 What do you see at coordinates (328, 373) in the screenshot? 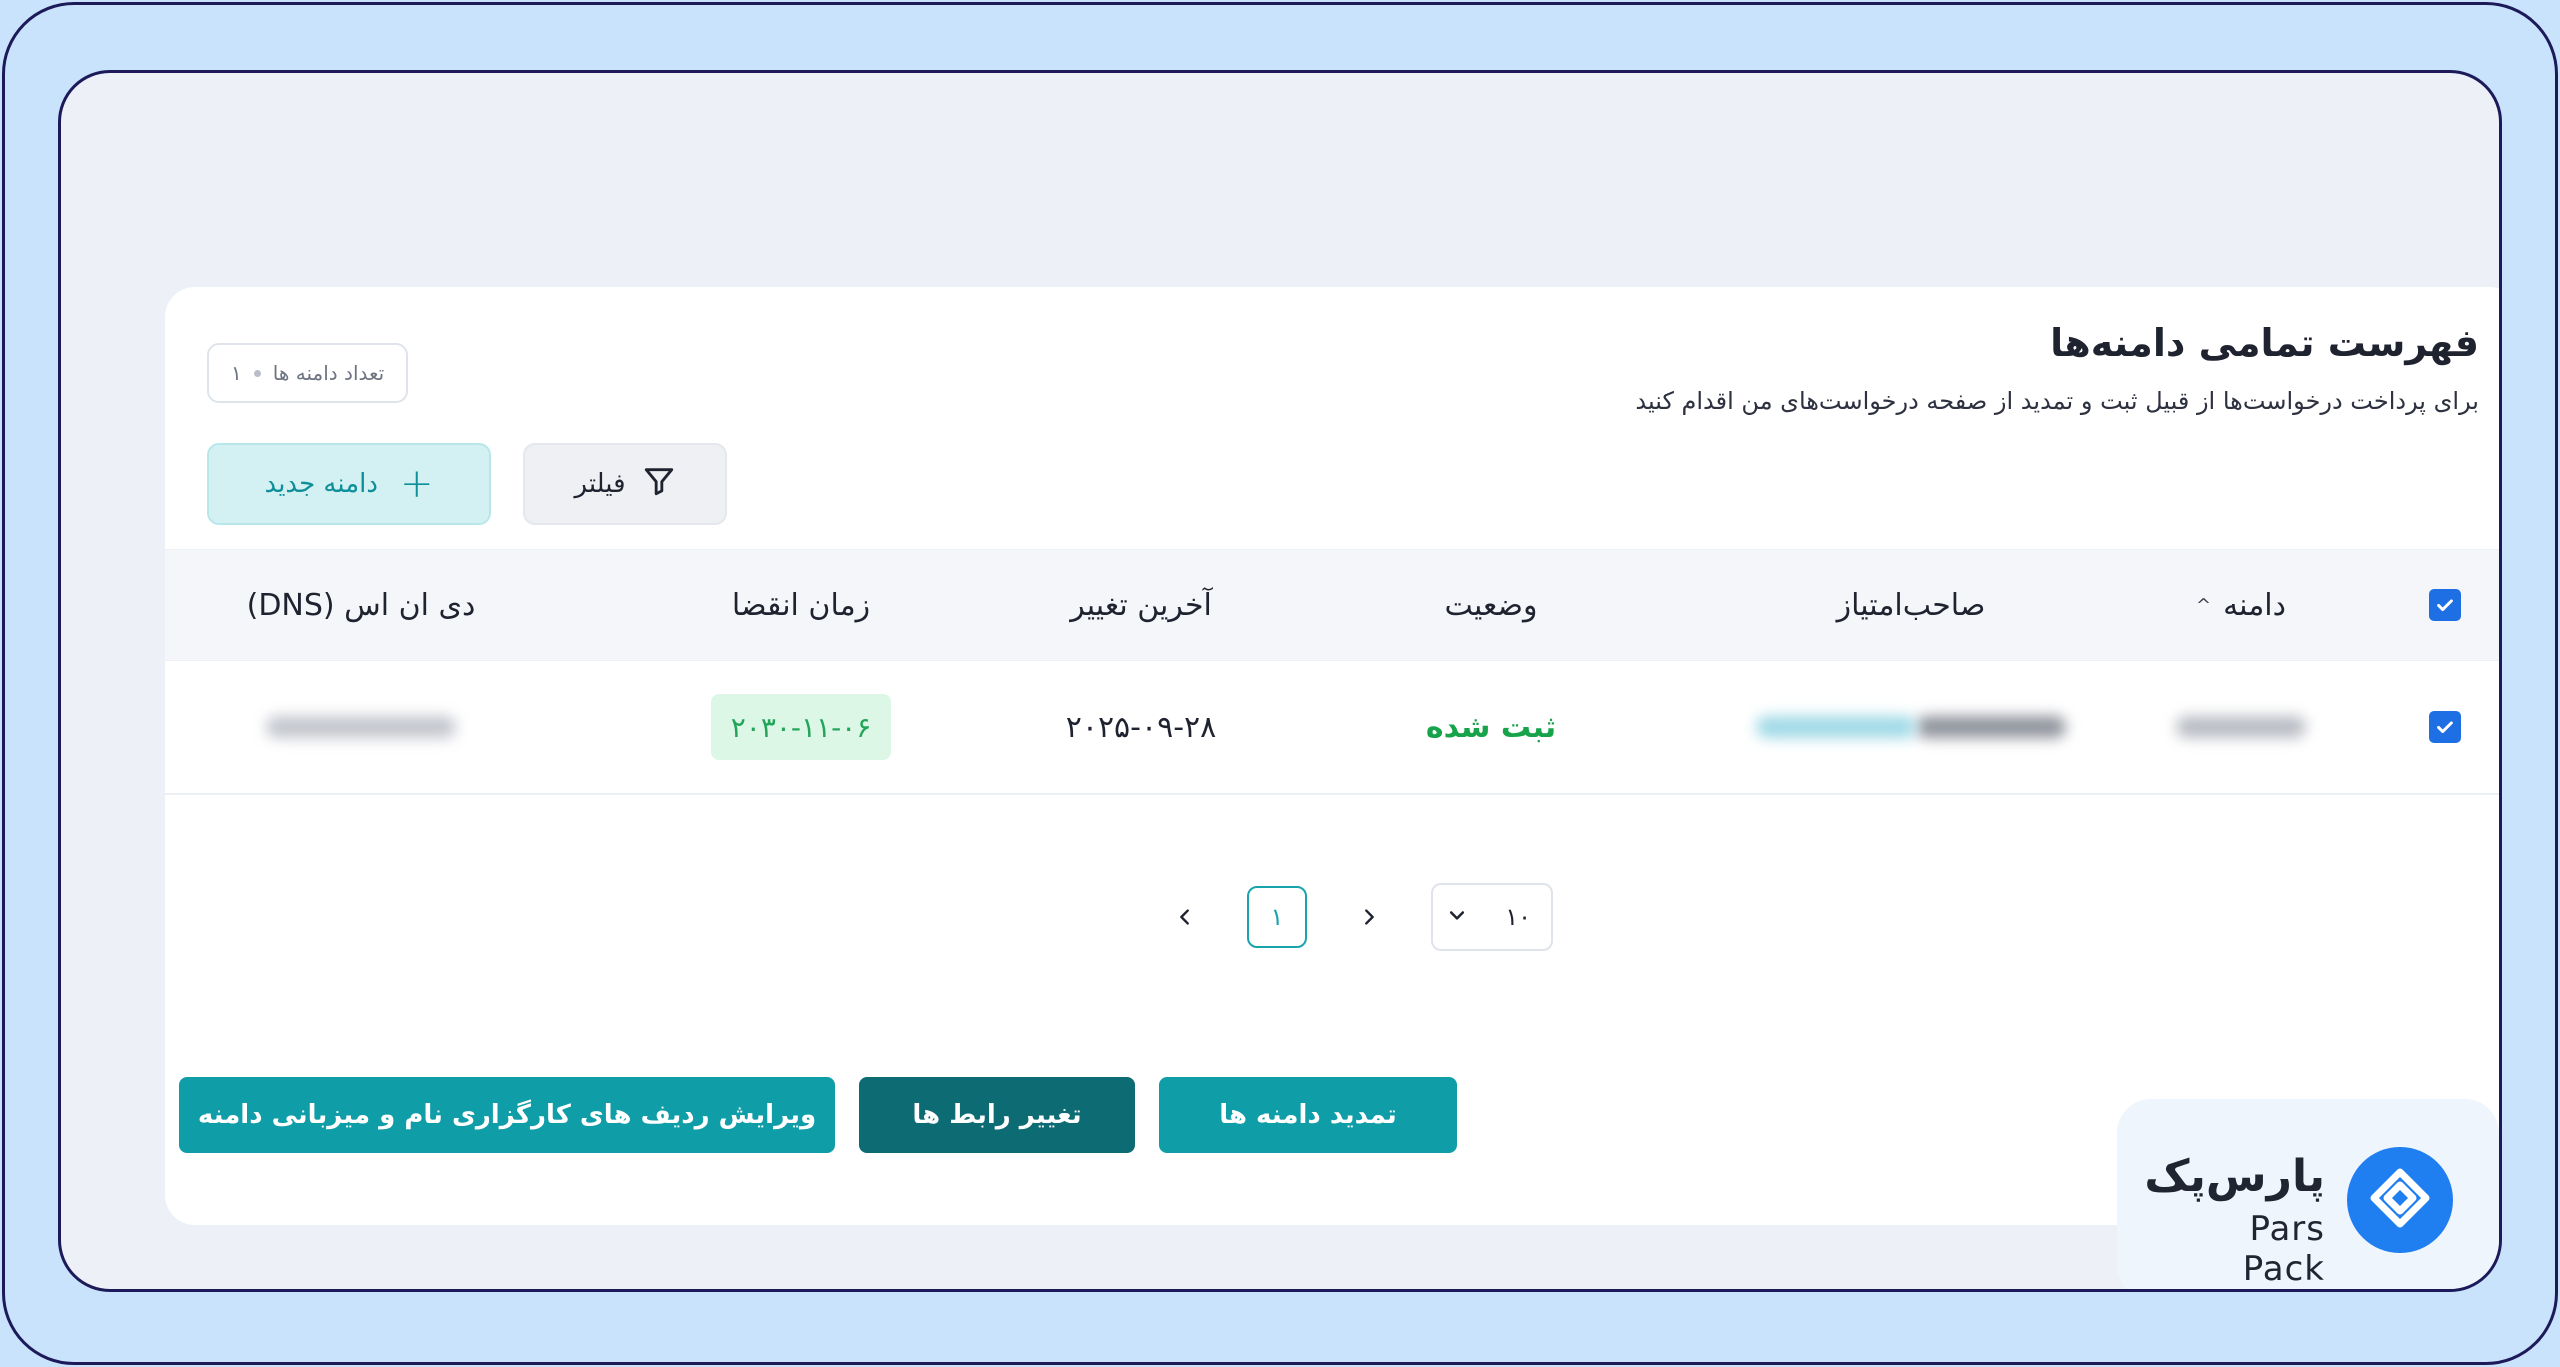
I see `domain-count-label: تعداد دامنه ها` at bounding box center [328, 373].